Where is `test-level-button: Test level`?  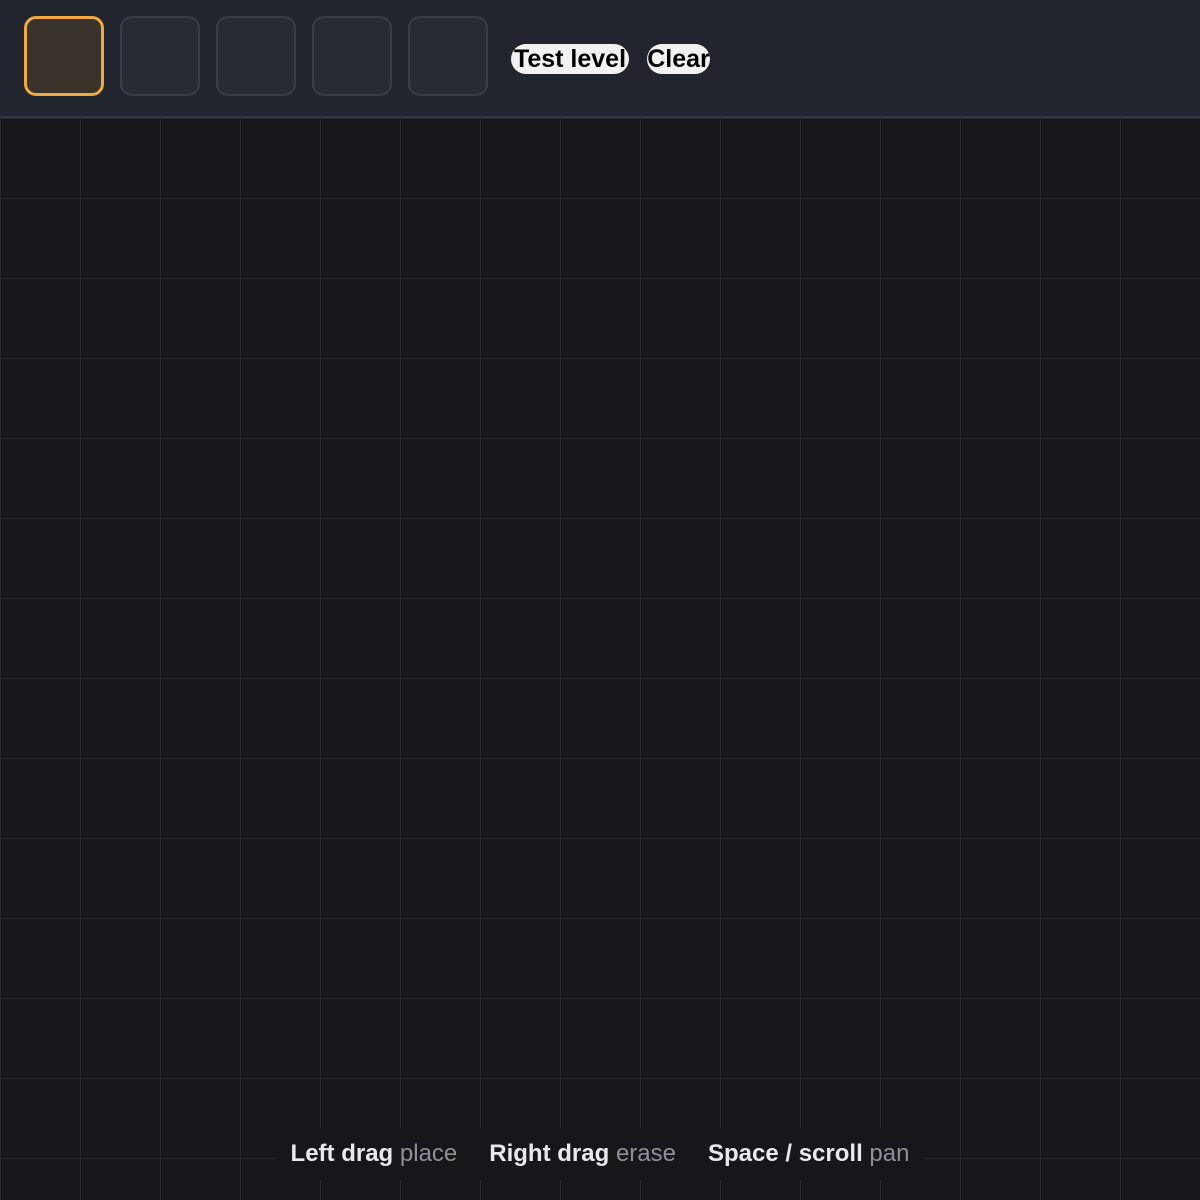
test-level-button: Test level is located at coordinates (570, 59).